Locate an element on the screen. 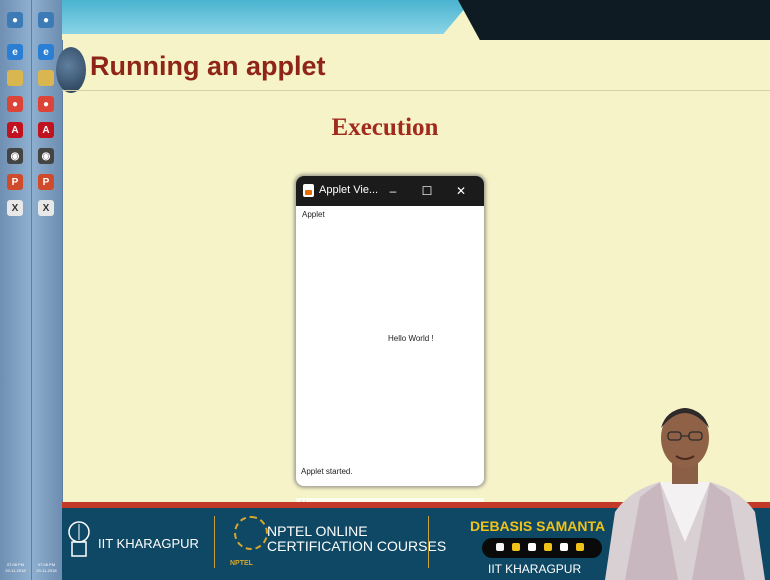  app-icon-strip is located at coordinates (542, 548).